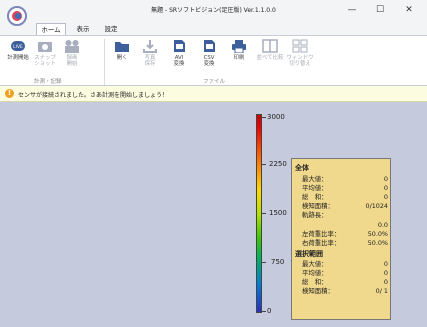 This screenshot has width=427, height=327. I want to click on stat-row: 軌跡長：, so click(315, 215).